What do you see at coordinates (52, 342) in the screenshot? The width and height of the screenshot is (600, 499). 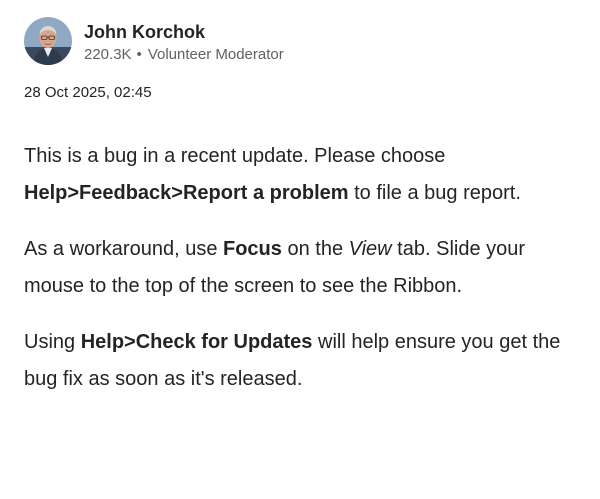 I see `paragraph-text: Using` at bounding box center [52, 342].